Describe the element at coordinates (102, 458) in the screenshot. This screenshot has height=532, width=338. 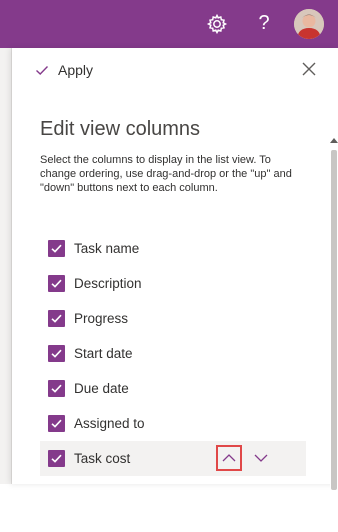
I see `column-label: Task cost` at that location.